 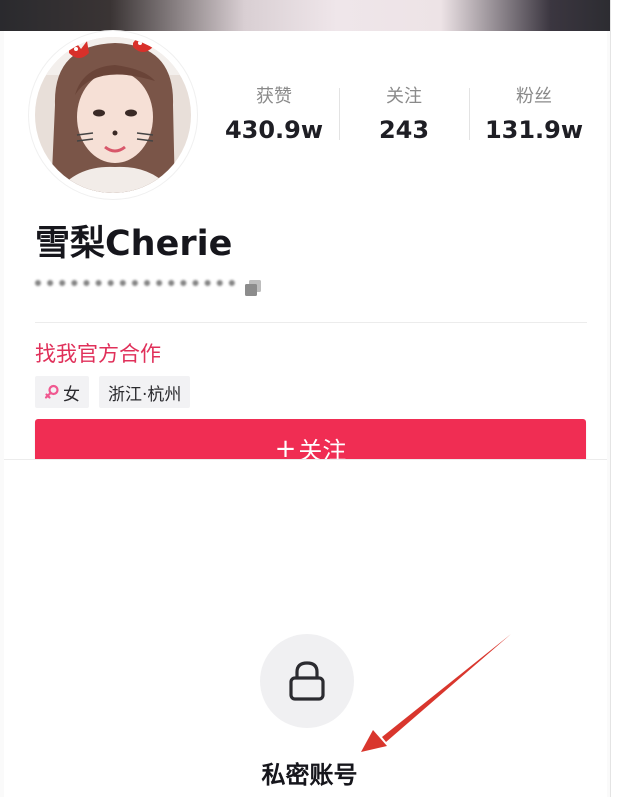 I want to click on profile-name: 雪梨Cherie, so click(x=134, y=244).